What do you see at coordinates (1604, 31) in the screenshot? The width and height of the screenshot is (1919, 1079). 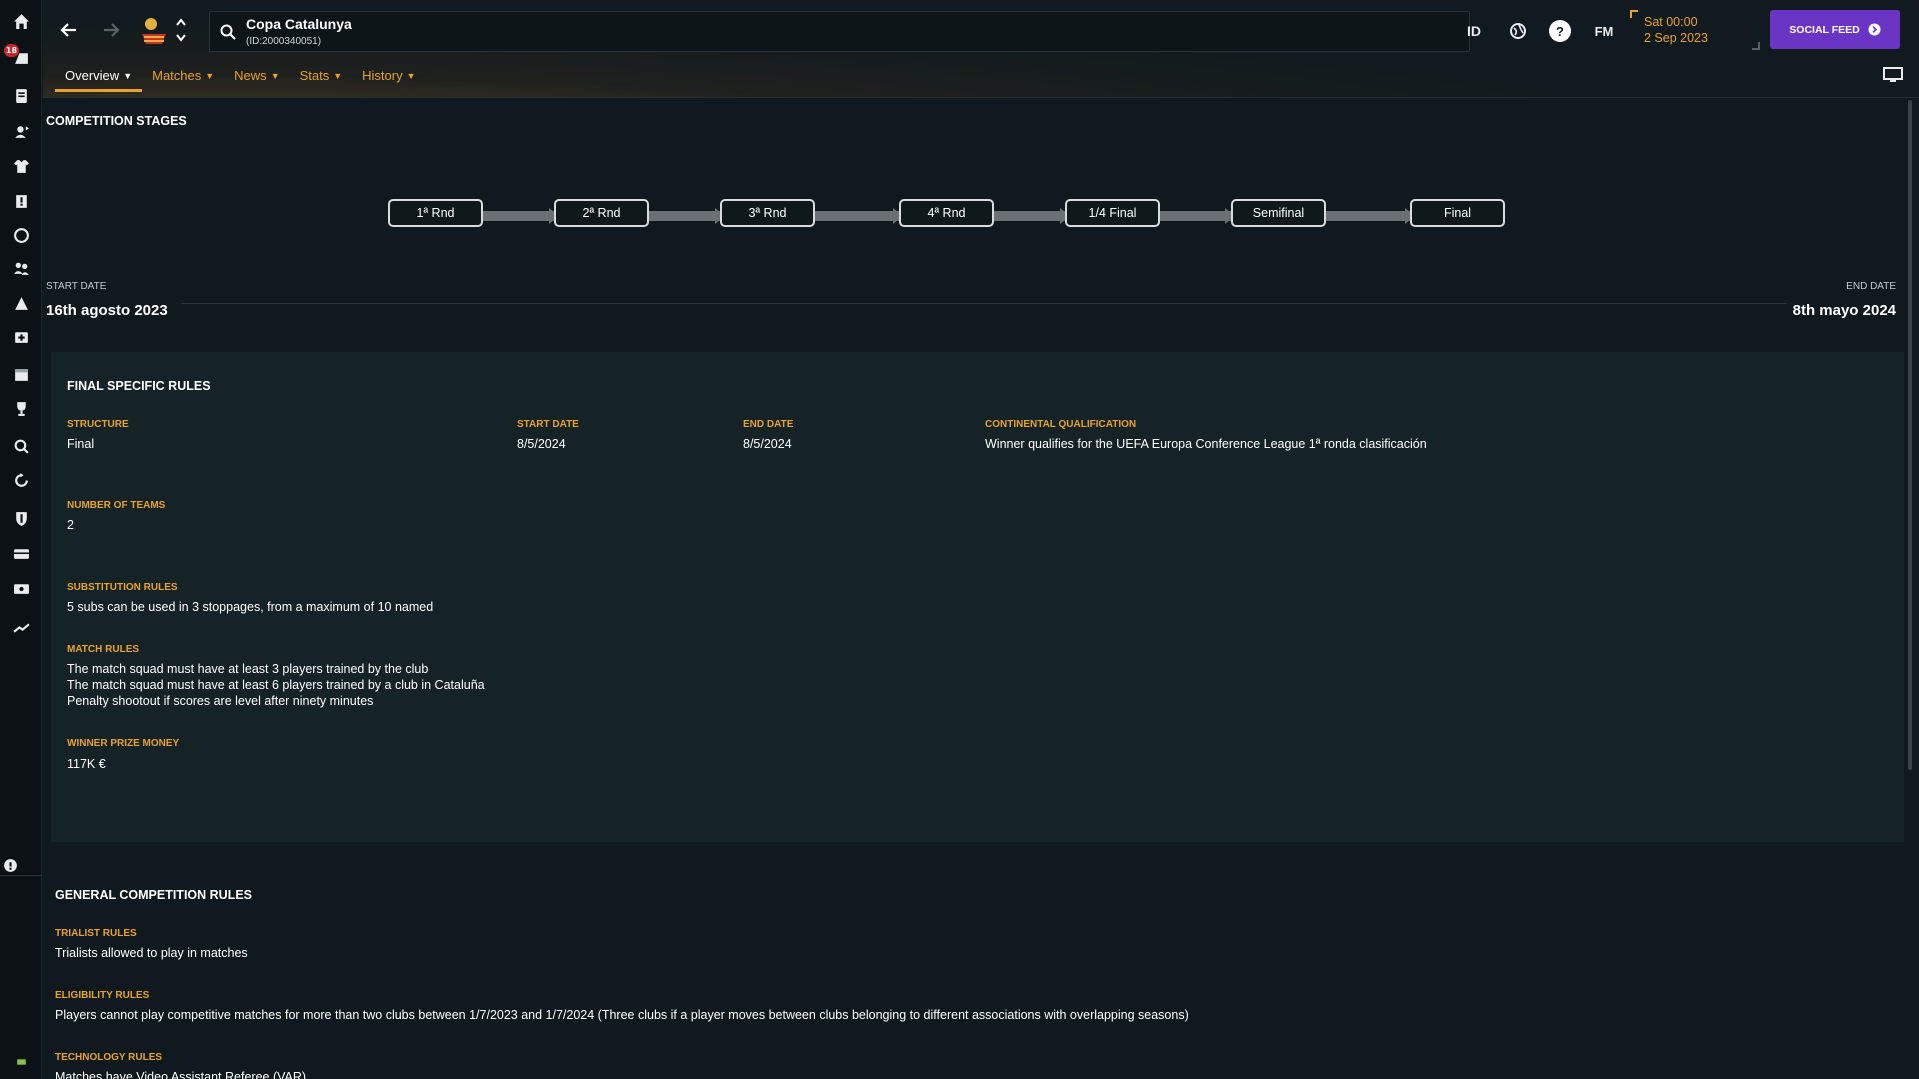 I see `fm-button: FM` at bounding box center [1604, 31].